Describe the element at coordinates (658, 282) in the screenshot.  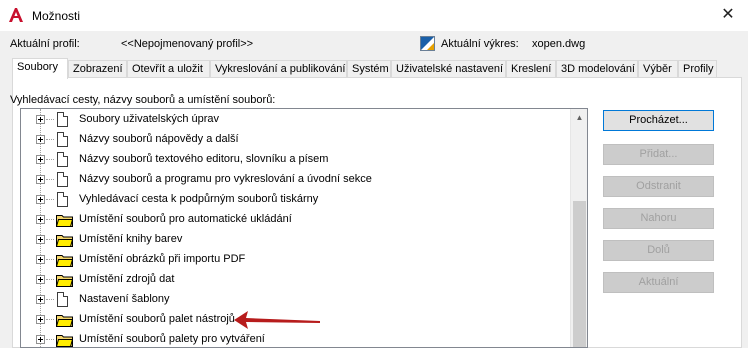
I see `set-current-button: Aktuální` at that location.